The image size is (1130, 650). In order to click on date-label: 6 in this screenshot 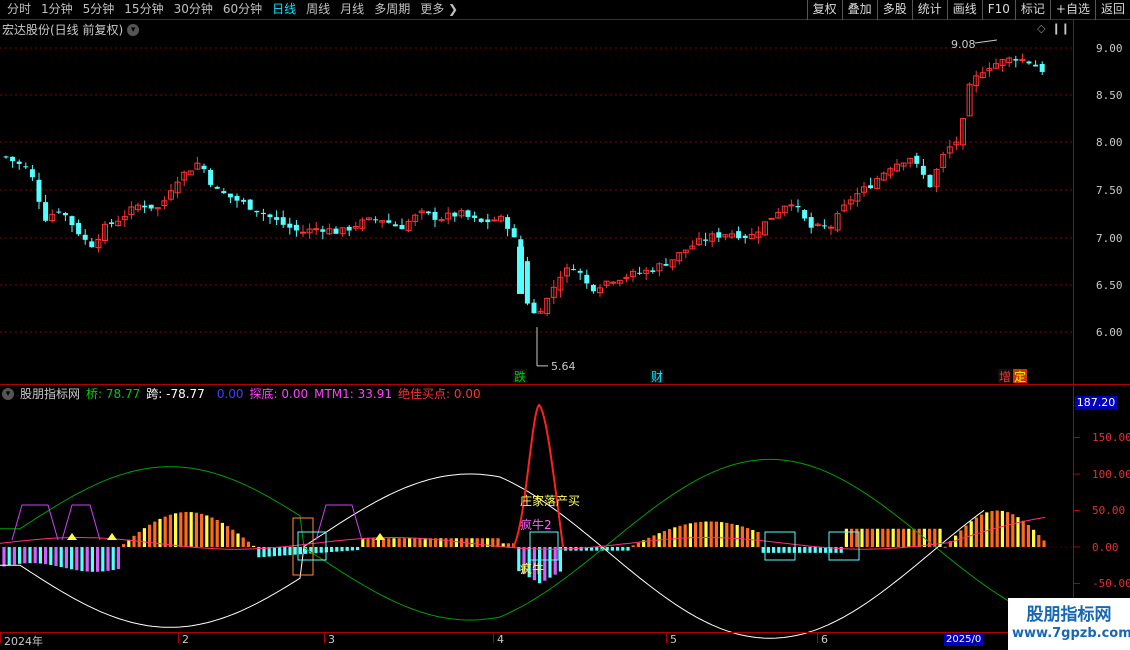, I will do `click(824, 639)`.